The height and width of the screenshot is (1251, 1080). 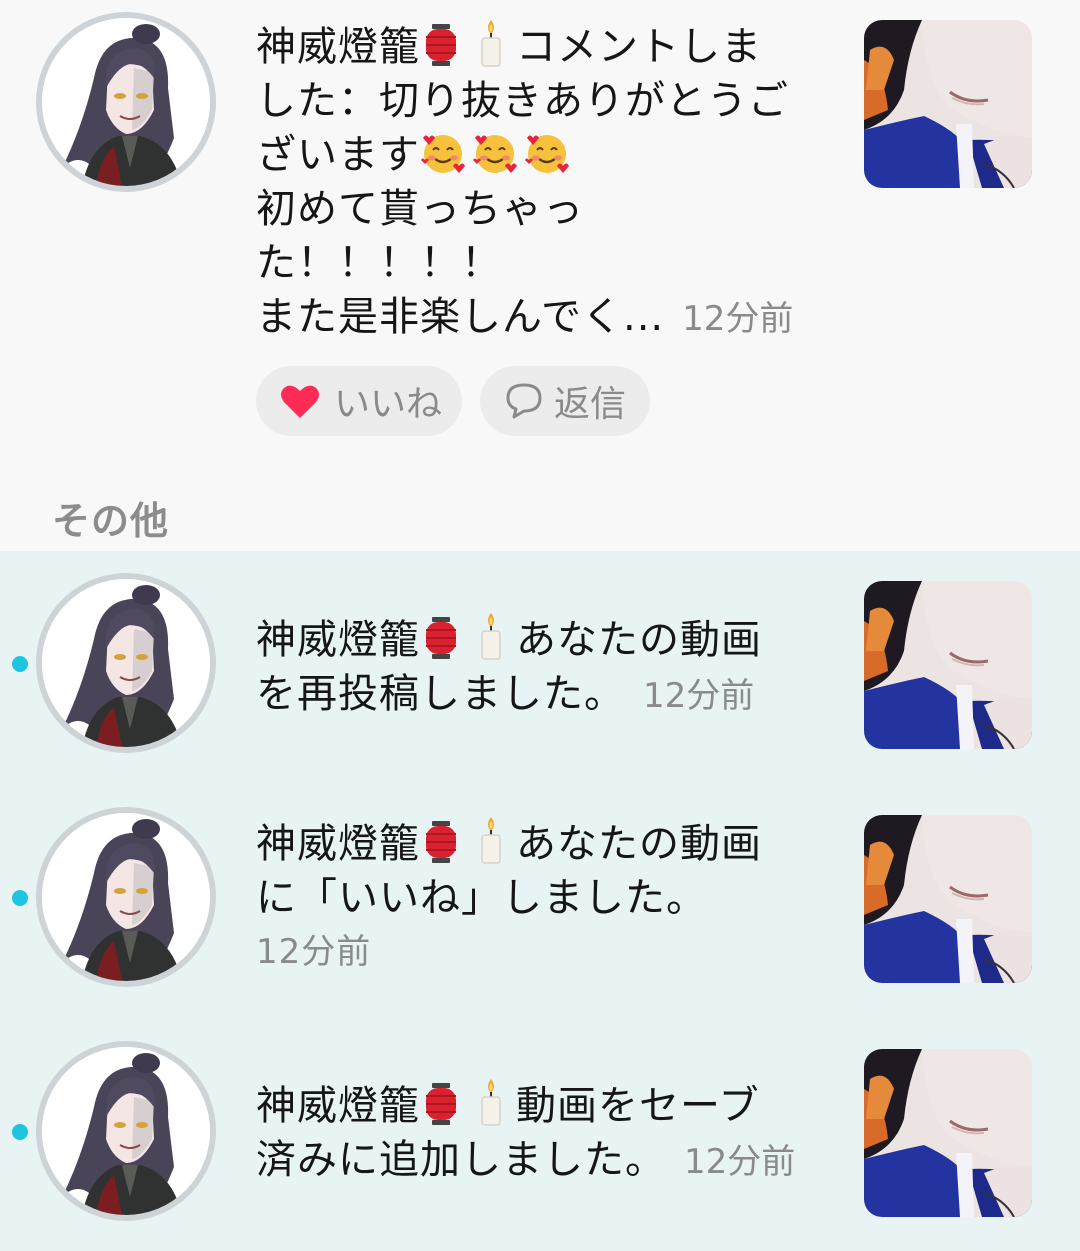 I want to click on comment-line: ざいます, so click(x=338, y=155).